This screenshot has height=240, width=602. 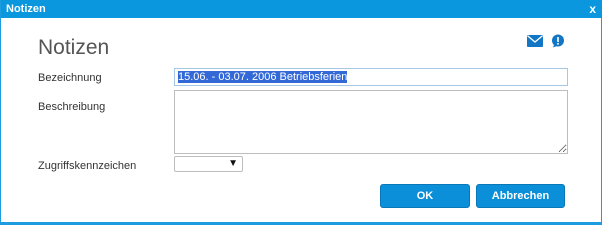 What do you see at coordinates (425, 196) in the screenshot?
I see `ok-button: OK` at bounding box center [425, 196].